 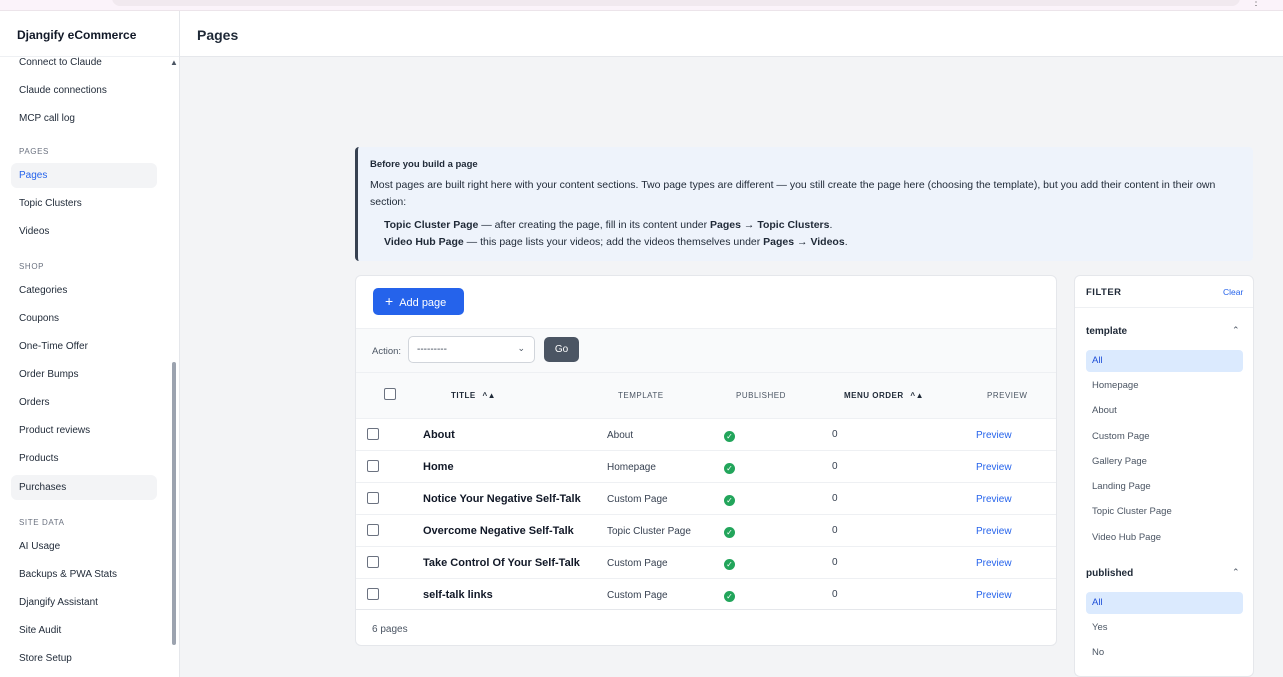 What do you see at coordinates (84, 203) in the screenshot?
I see `sidebar-item-topic-clusters: Topic Clusters` at bounding box center [84, 203].